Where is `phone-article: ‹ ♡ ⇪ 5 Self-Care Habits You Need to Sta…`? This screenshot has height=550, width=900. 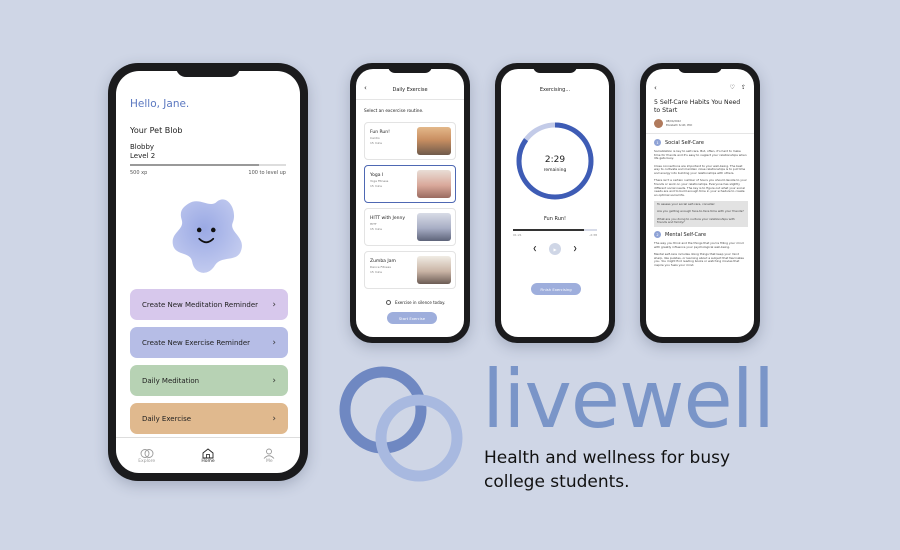 phone-article: ‹ ♡ ⇪ 5 Self-Care Habits You Need to Sta… is located at coordinates (700, 203).